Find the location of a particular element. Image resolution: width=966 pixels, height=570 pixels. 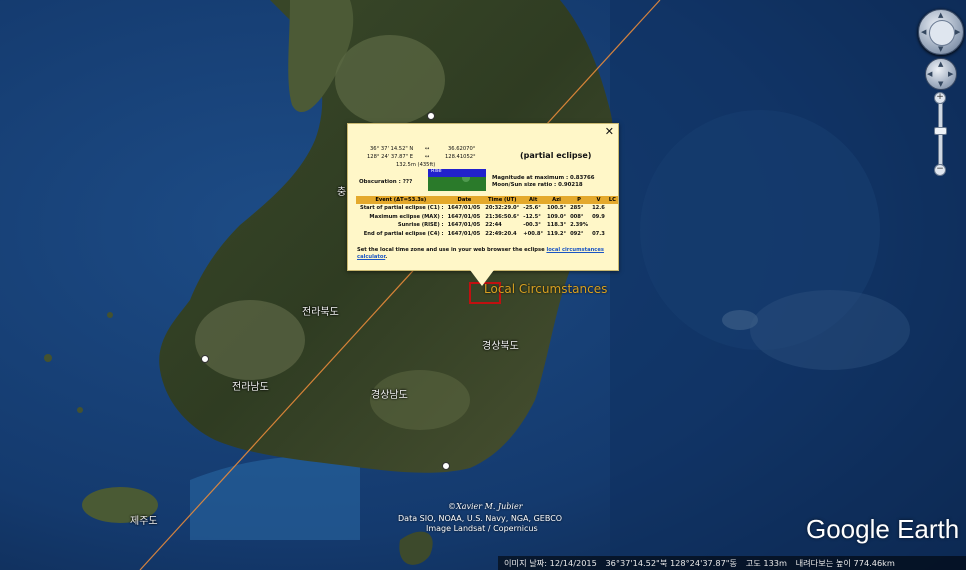

imagery-date: 이미지 날짜: 12/14/2015 is located at coordinates (550, 563).